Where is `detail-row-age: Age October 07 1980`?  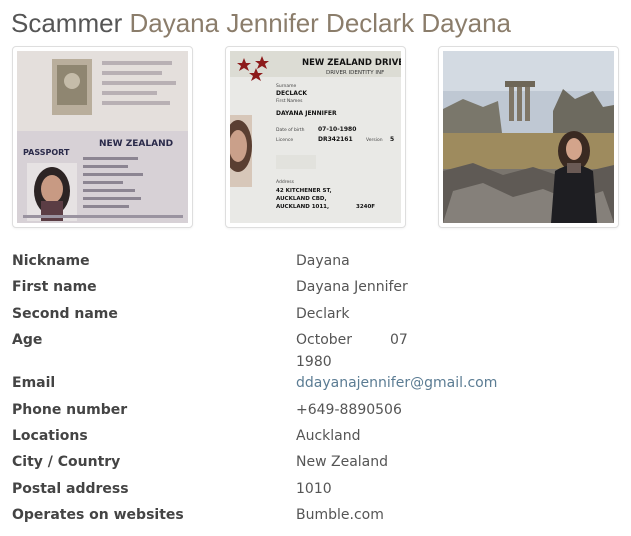 detail-row-age: Age October 07 1980 is located at coordinates (315, 349).